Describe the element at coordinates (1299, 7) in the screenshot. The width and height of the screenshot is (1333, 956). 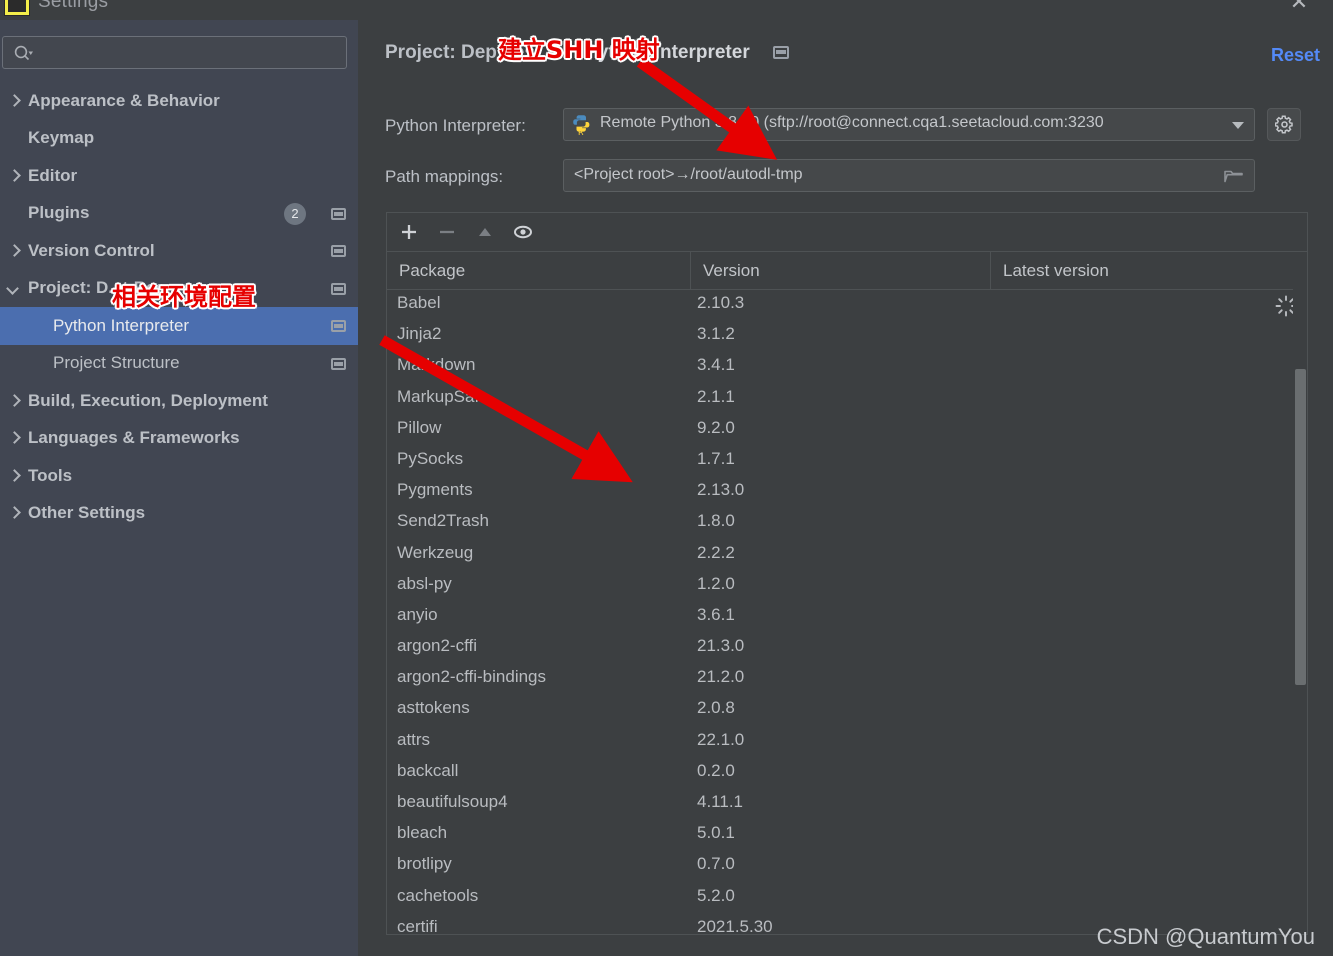
I see `close-icon: ✕` at that location.